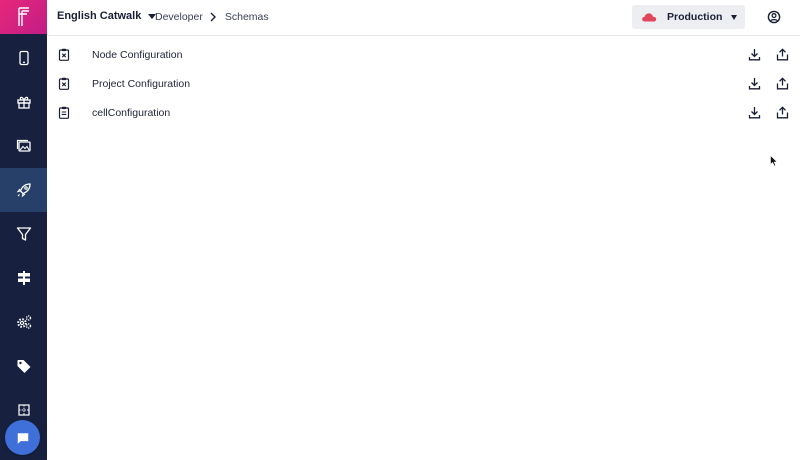 The height and width of the screenshot is (460, 800). What do you see at coordinates (246, 17) in the screenshot?
I see `breadcrumb-item-schemas: Schemas` at bounding box center [246, 17].